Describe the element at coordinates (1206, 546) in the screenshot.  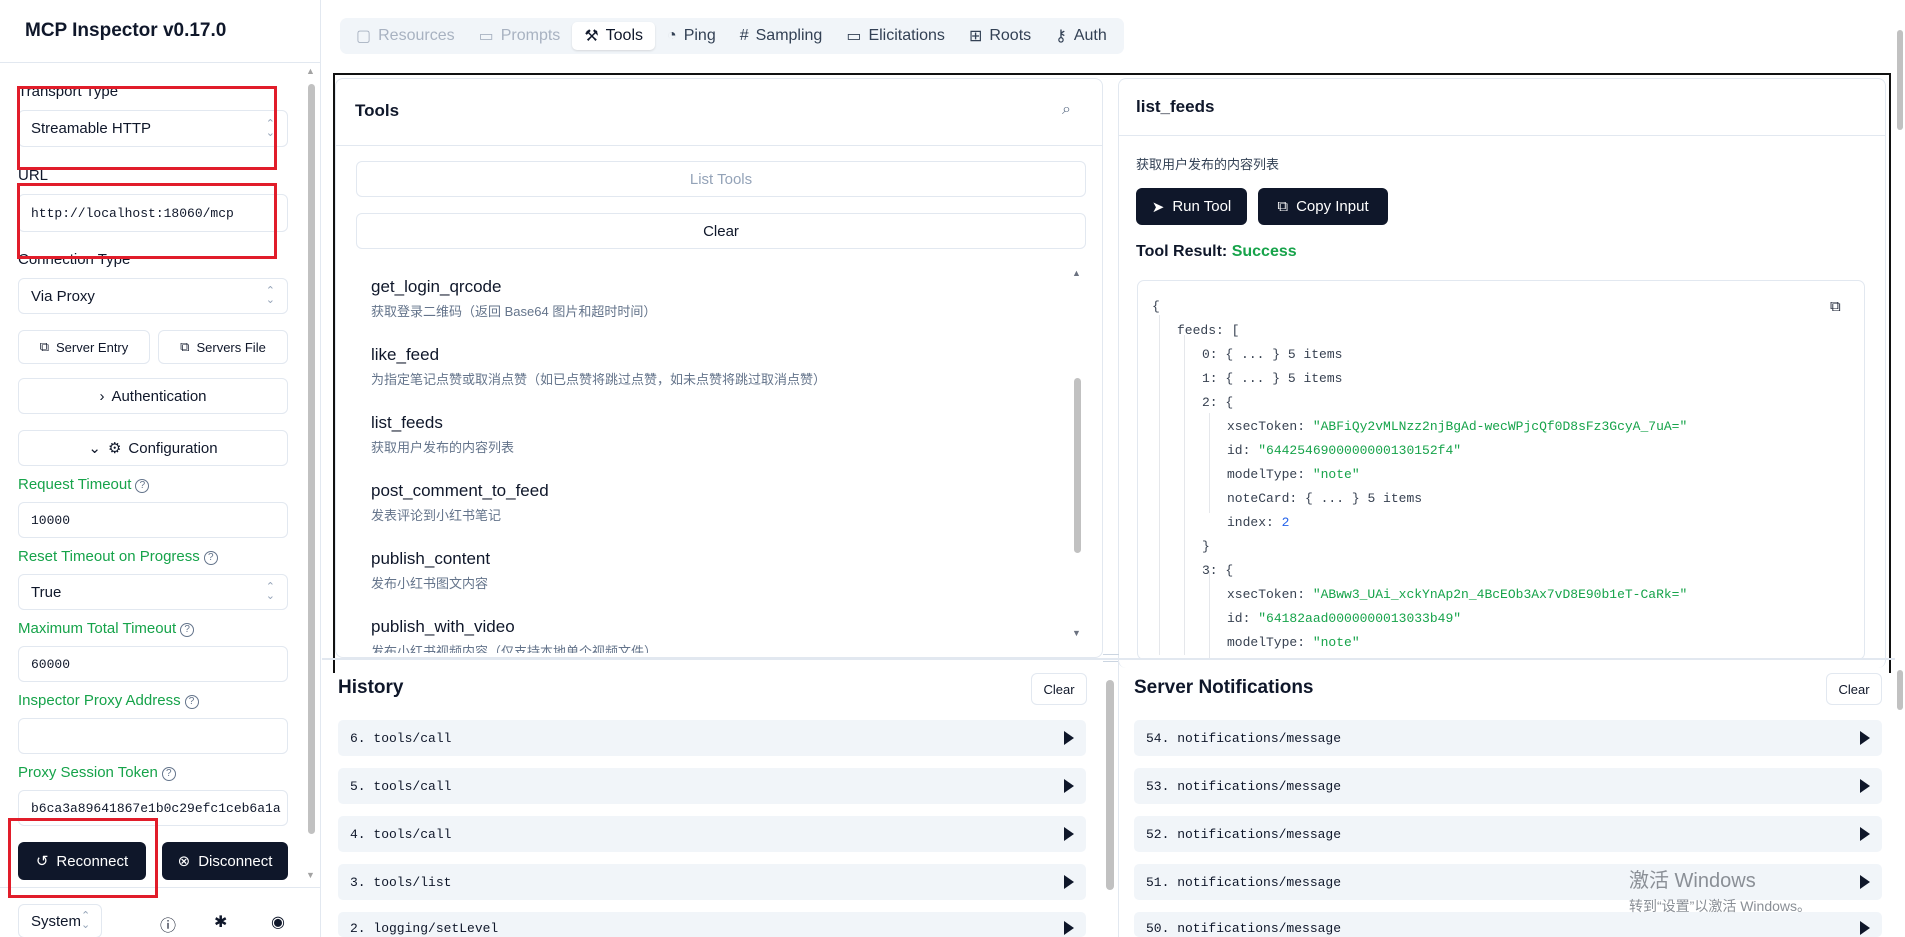
I see `json-line: }` at that location.